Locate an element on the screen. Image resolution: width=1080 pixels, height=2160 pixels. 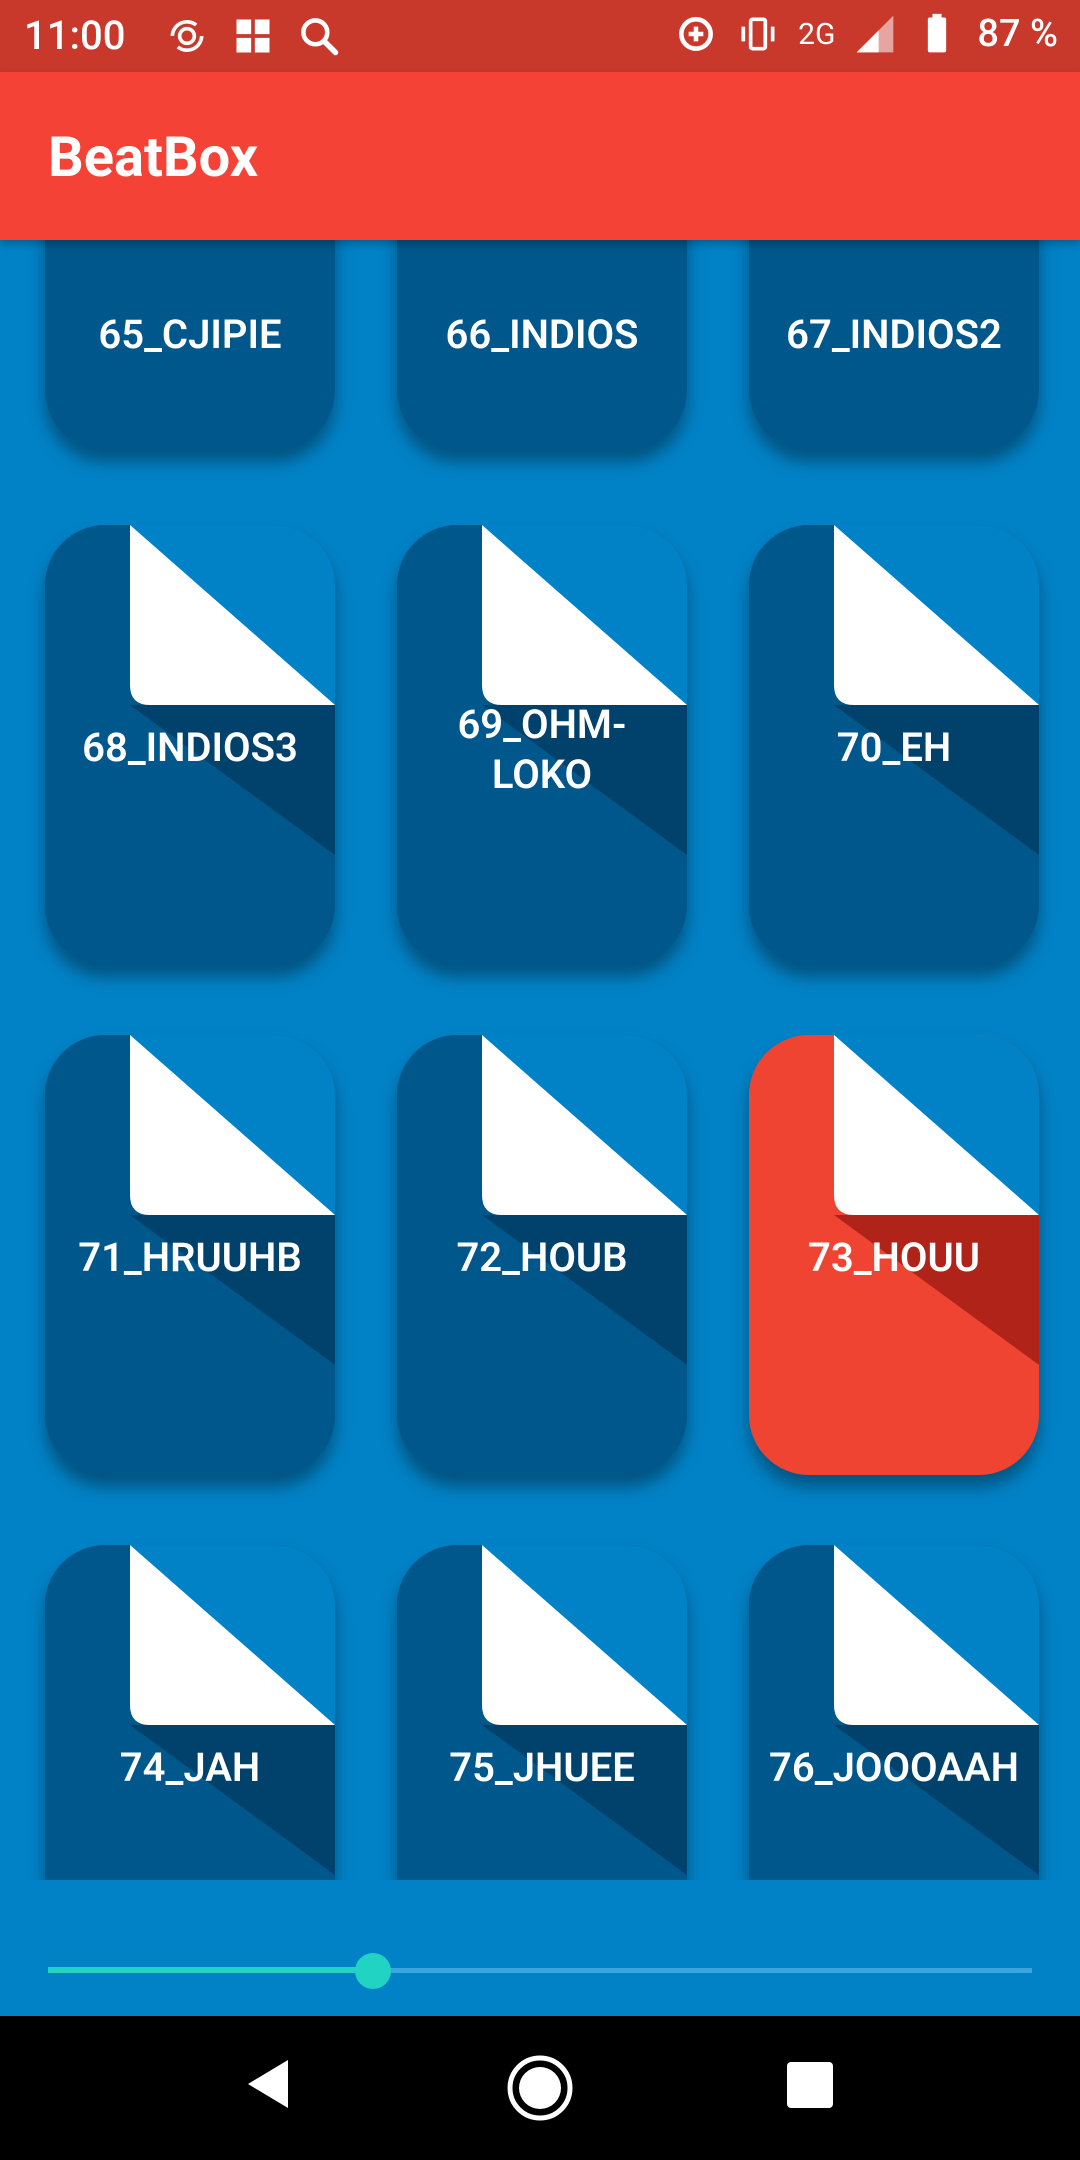
slider-fill is located at coordinates (210, 1970).